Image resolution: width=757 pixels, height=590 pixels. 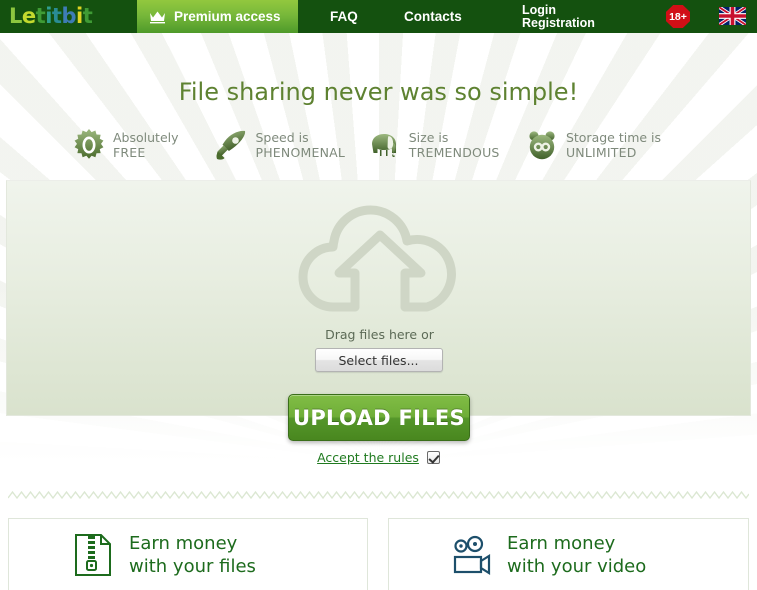 I want to click on age-badge-label: 18+, so click(x=678, y=16).